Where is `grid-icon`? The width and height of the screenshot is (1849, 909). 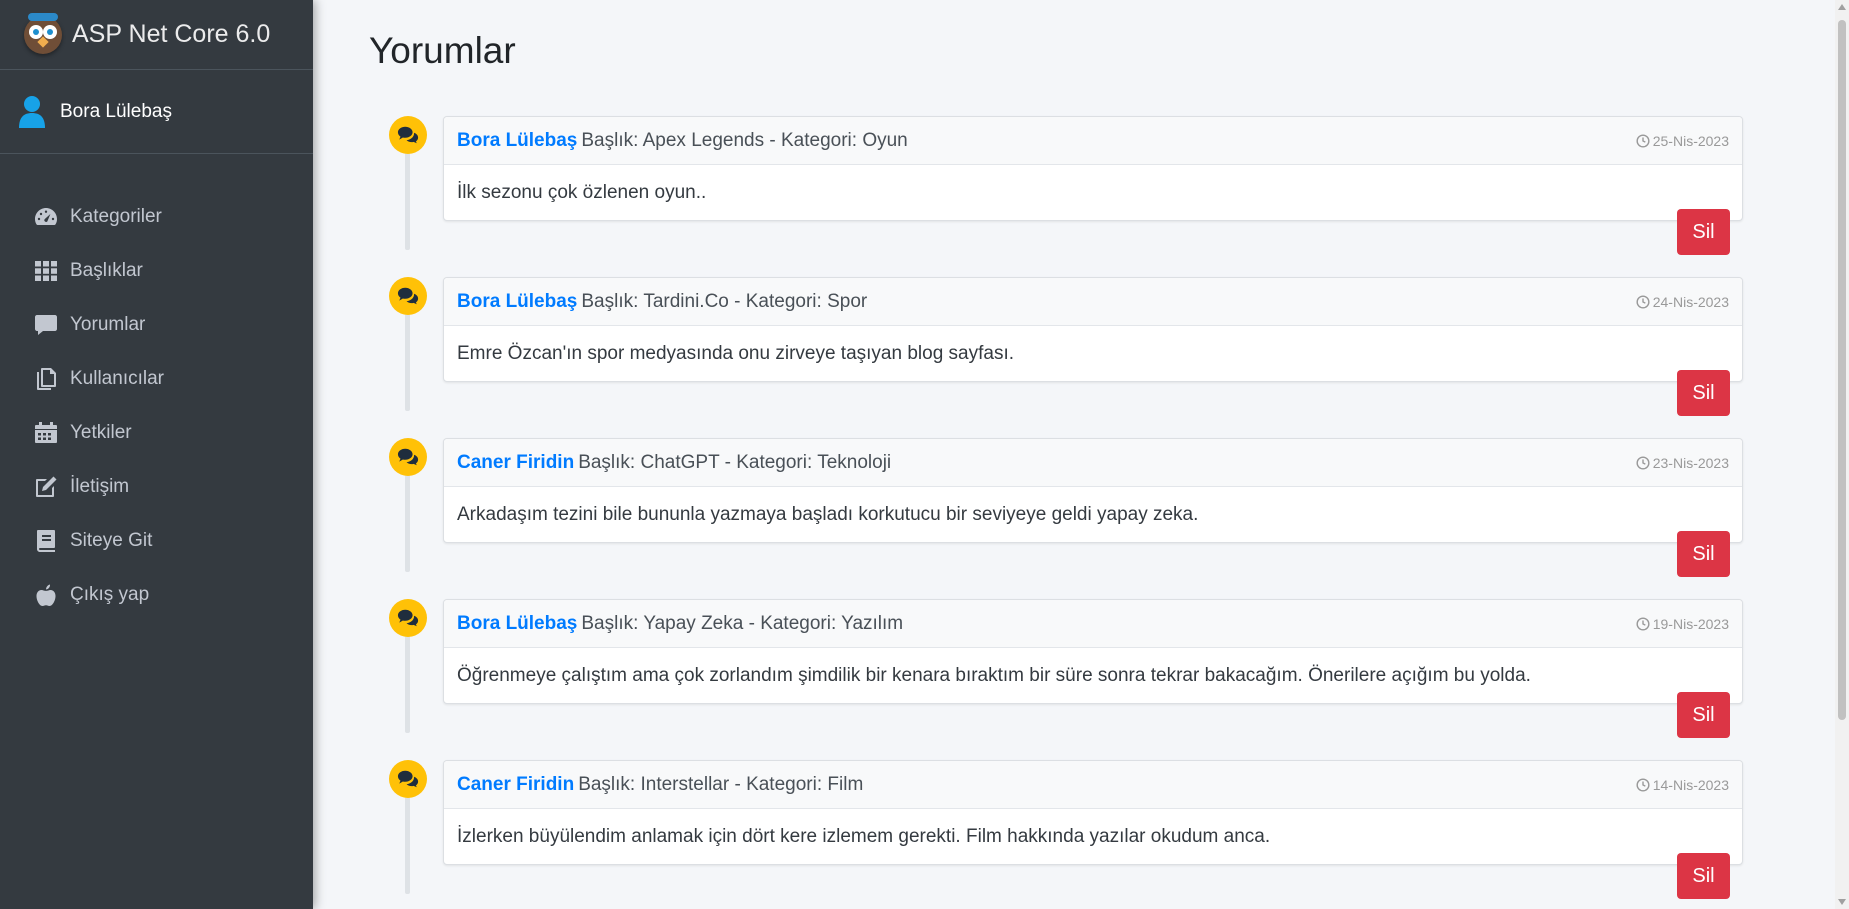 grid-icon is located at coordinates (46, 271).